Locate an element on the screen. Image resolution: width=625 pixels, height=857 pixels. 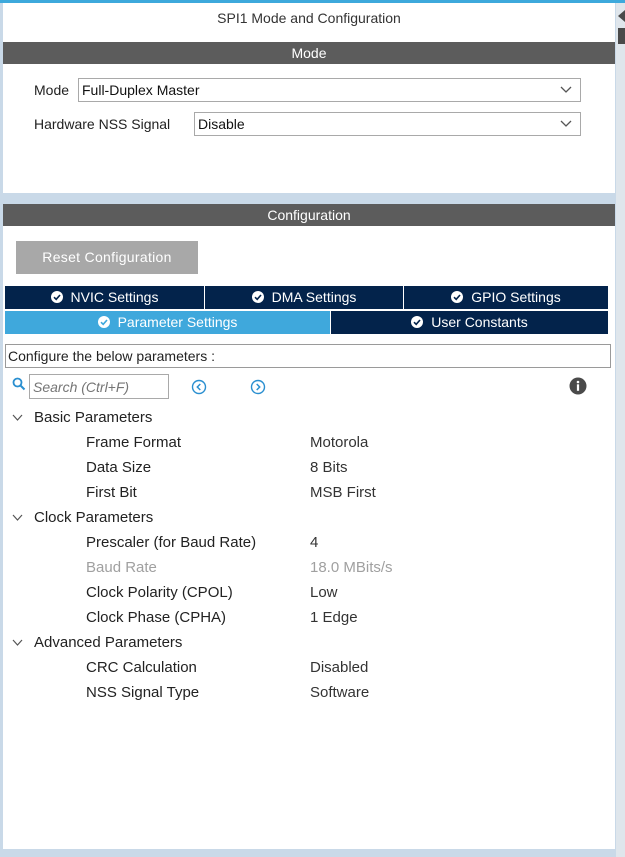
param-row: NSS Signal Type Software is located at coordinates (309, 692).